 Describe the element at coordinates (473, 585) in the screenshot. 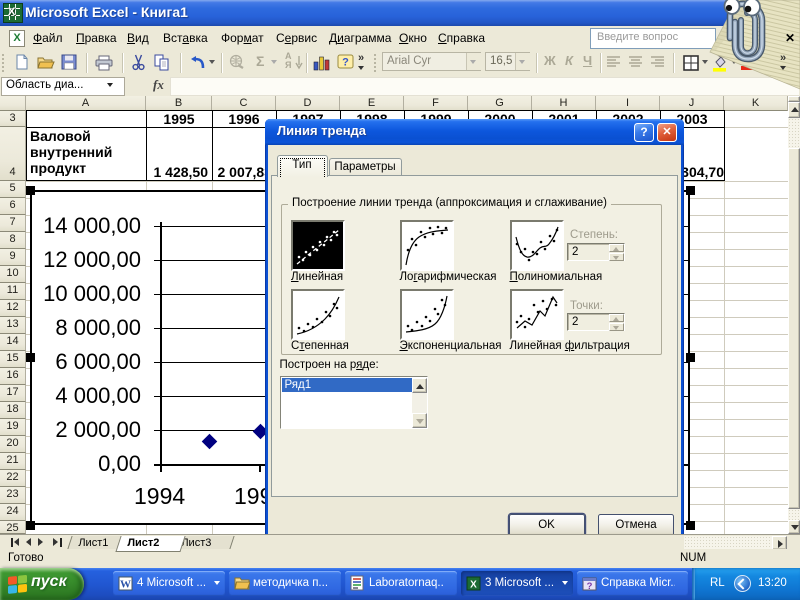

I see `svg-text: X` at that location.